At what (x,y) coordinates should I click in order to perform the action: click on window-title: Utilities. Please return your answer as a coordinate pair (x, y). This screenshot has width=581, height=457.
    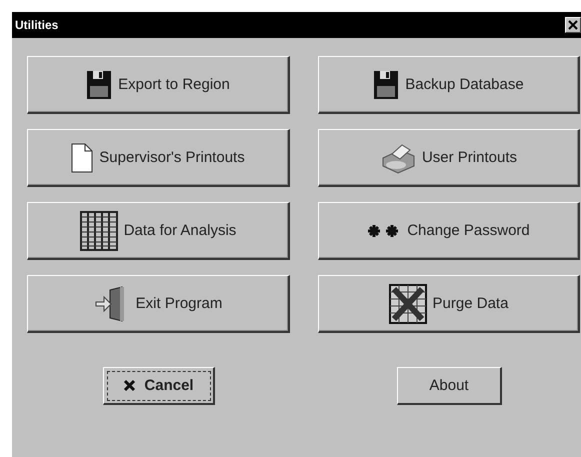
    Looking at the image, I should click on (36, 25).